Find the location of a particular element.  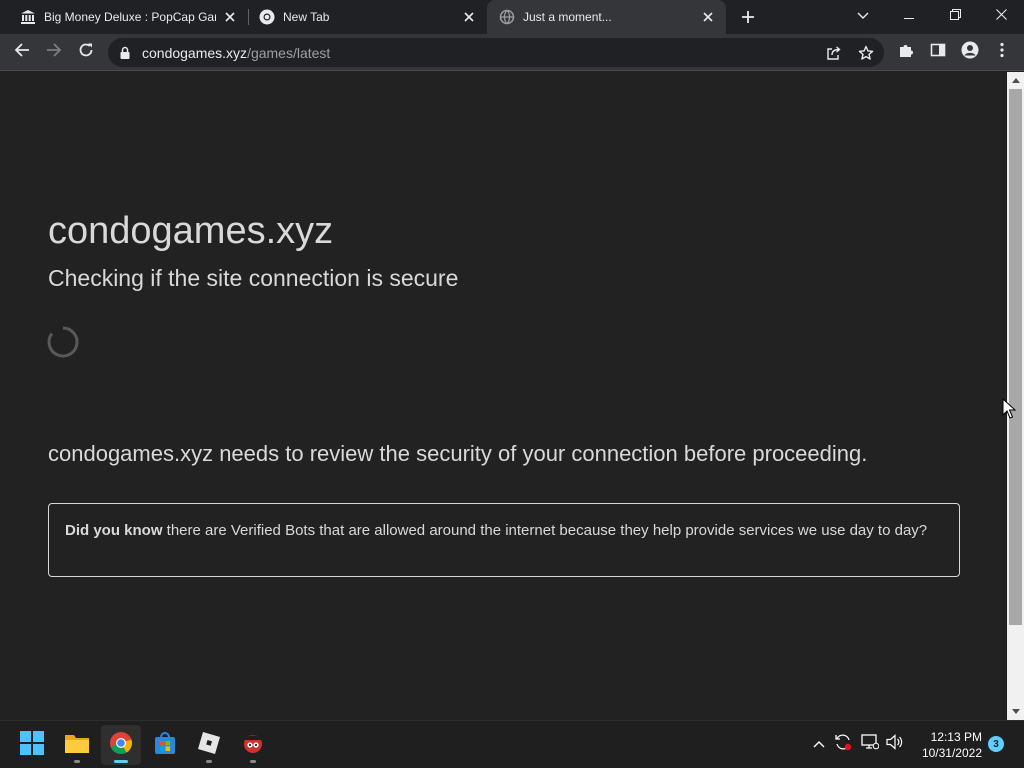

network-icon is located at coordinates (870, 744).